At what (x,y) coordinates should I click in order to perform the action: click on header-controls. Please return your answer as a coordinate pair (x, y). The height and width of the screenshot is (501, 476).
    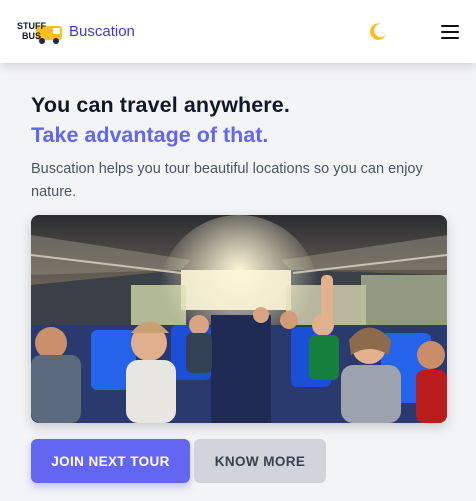
    Looking at the image, I should click on (414, 32).